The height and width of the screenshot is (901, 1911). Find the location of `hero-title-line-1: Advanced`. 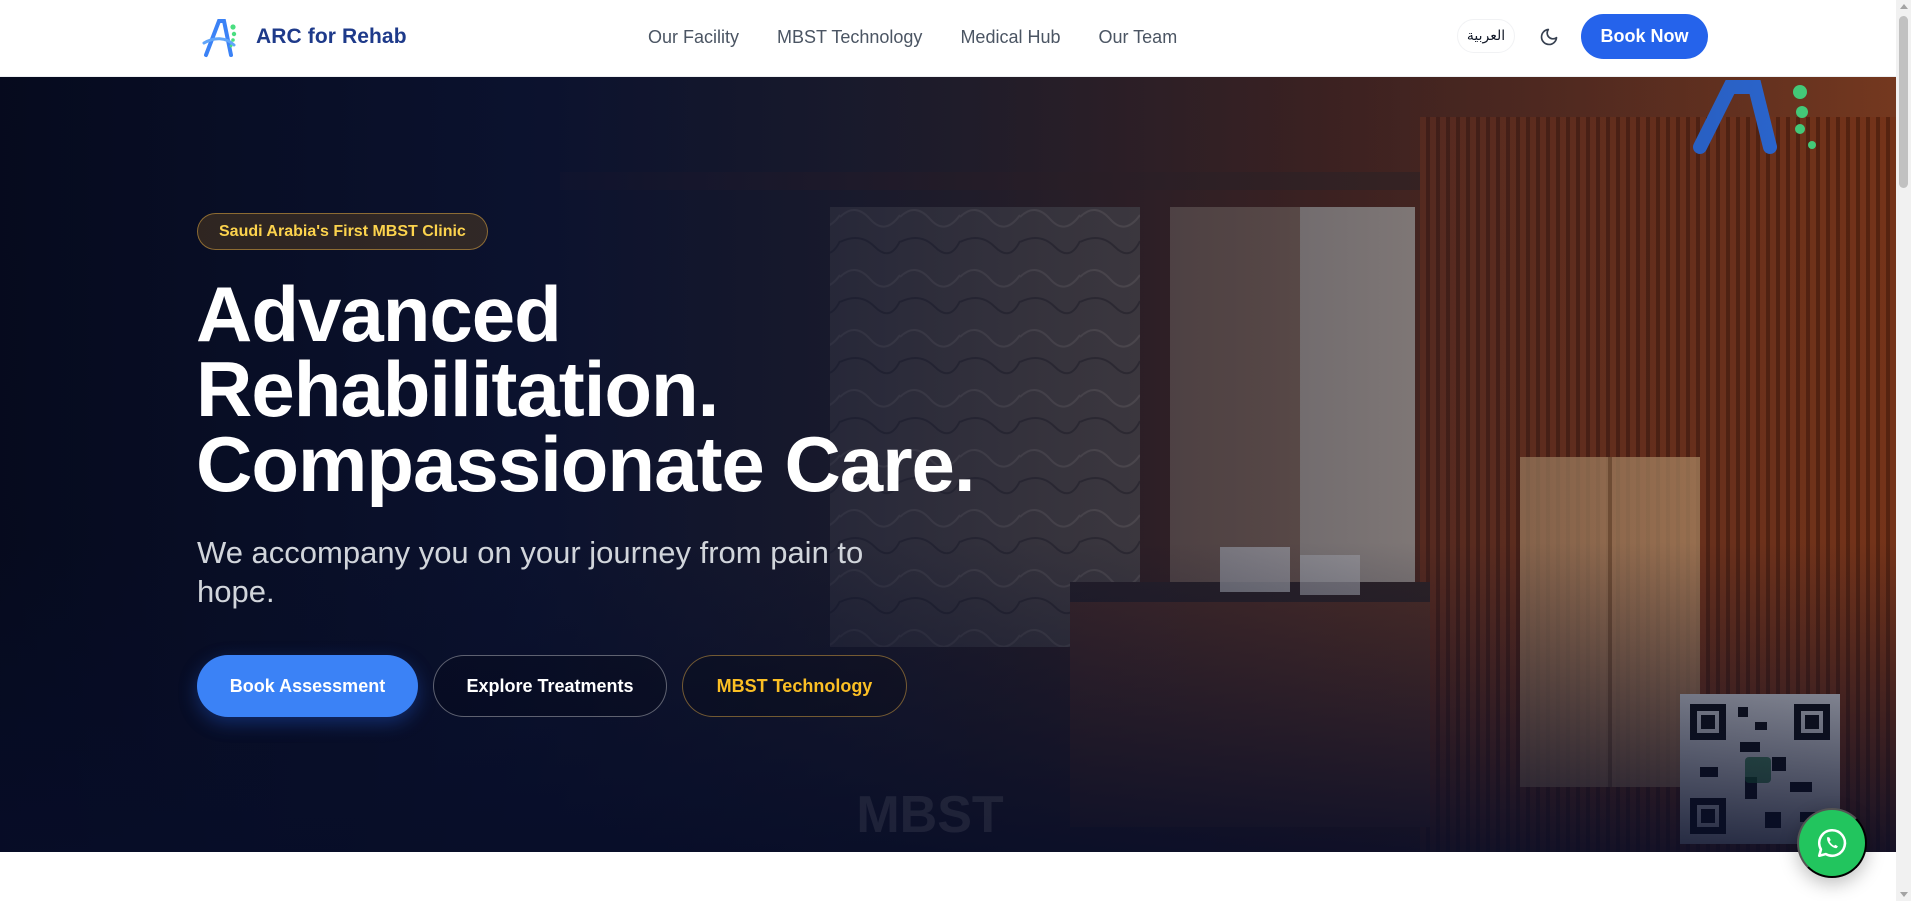

hero-title-line-1: Advanced is located at coordinates (379, 314).